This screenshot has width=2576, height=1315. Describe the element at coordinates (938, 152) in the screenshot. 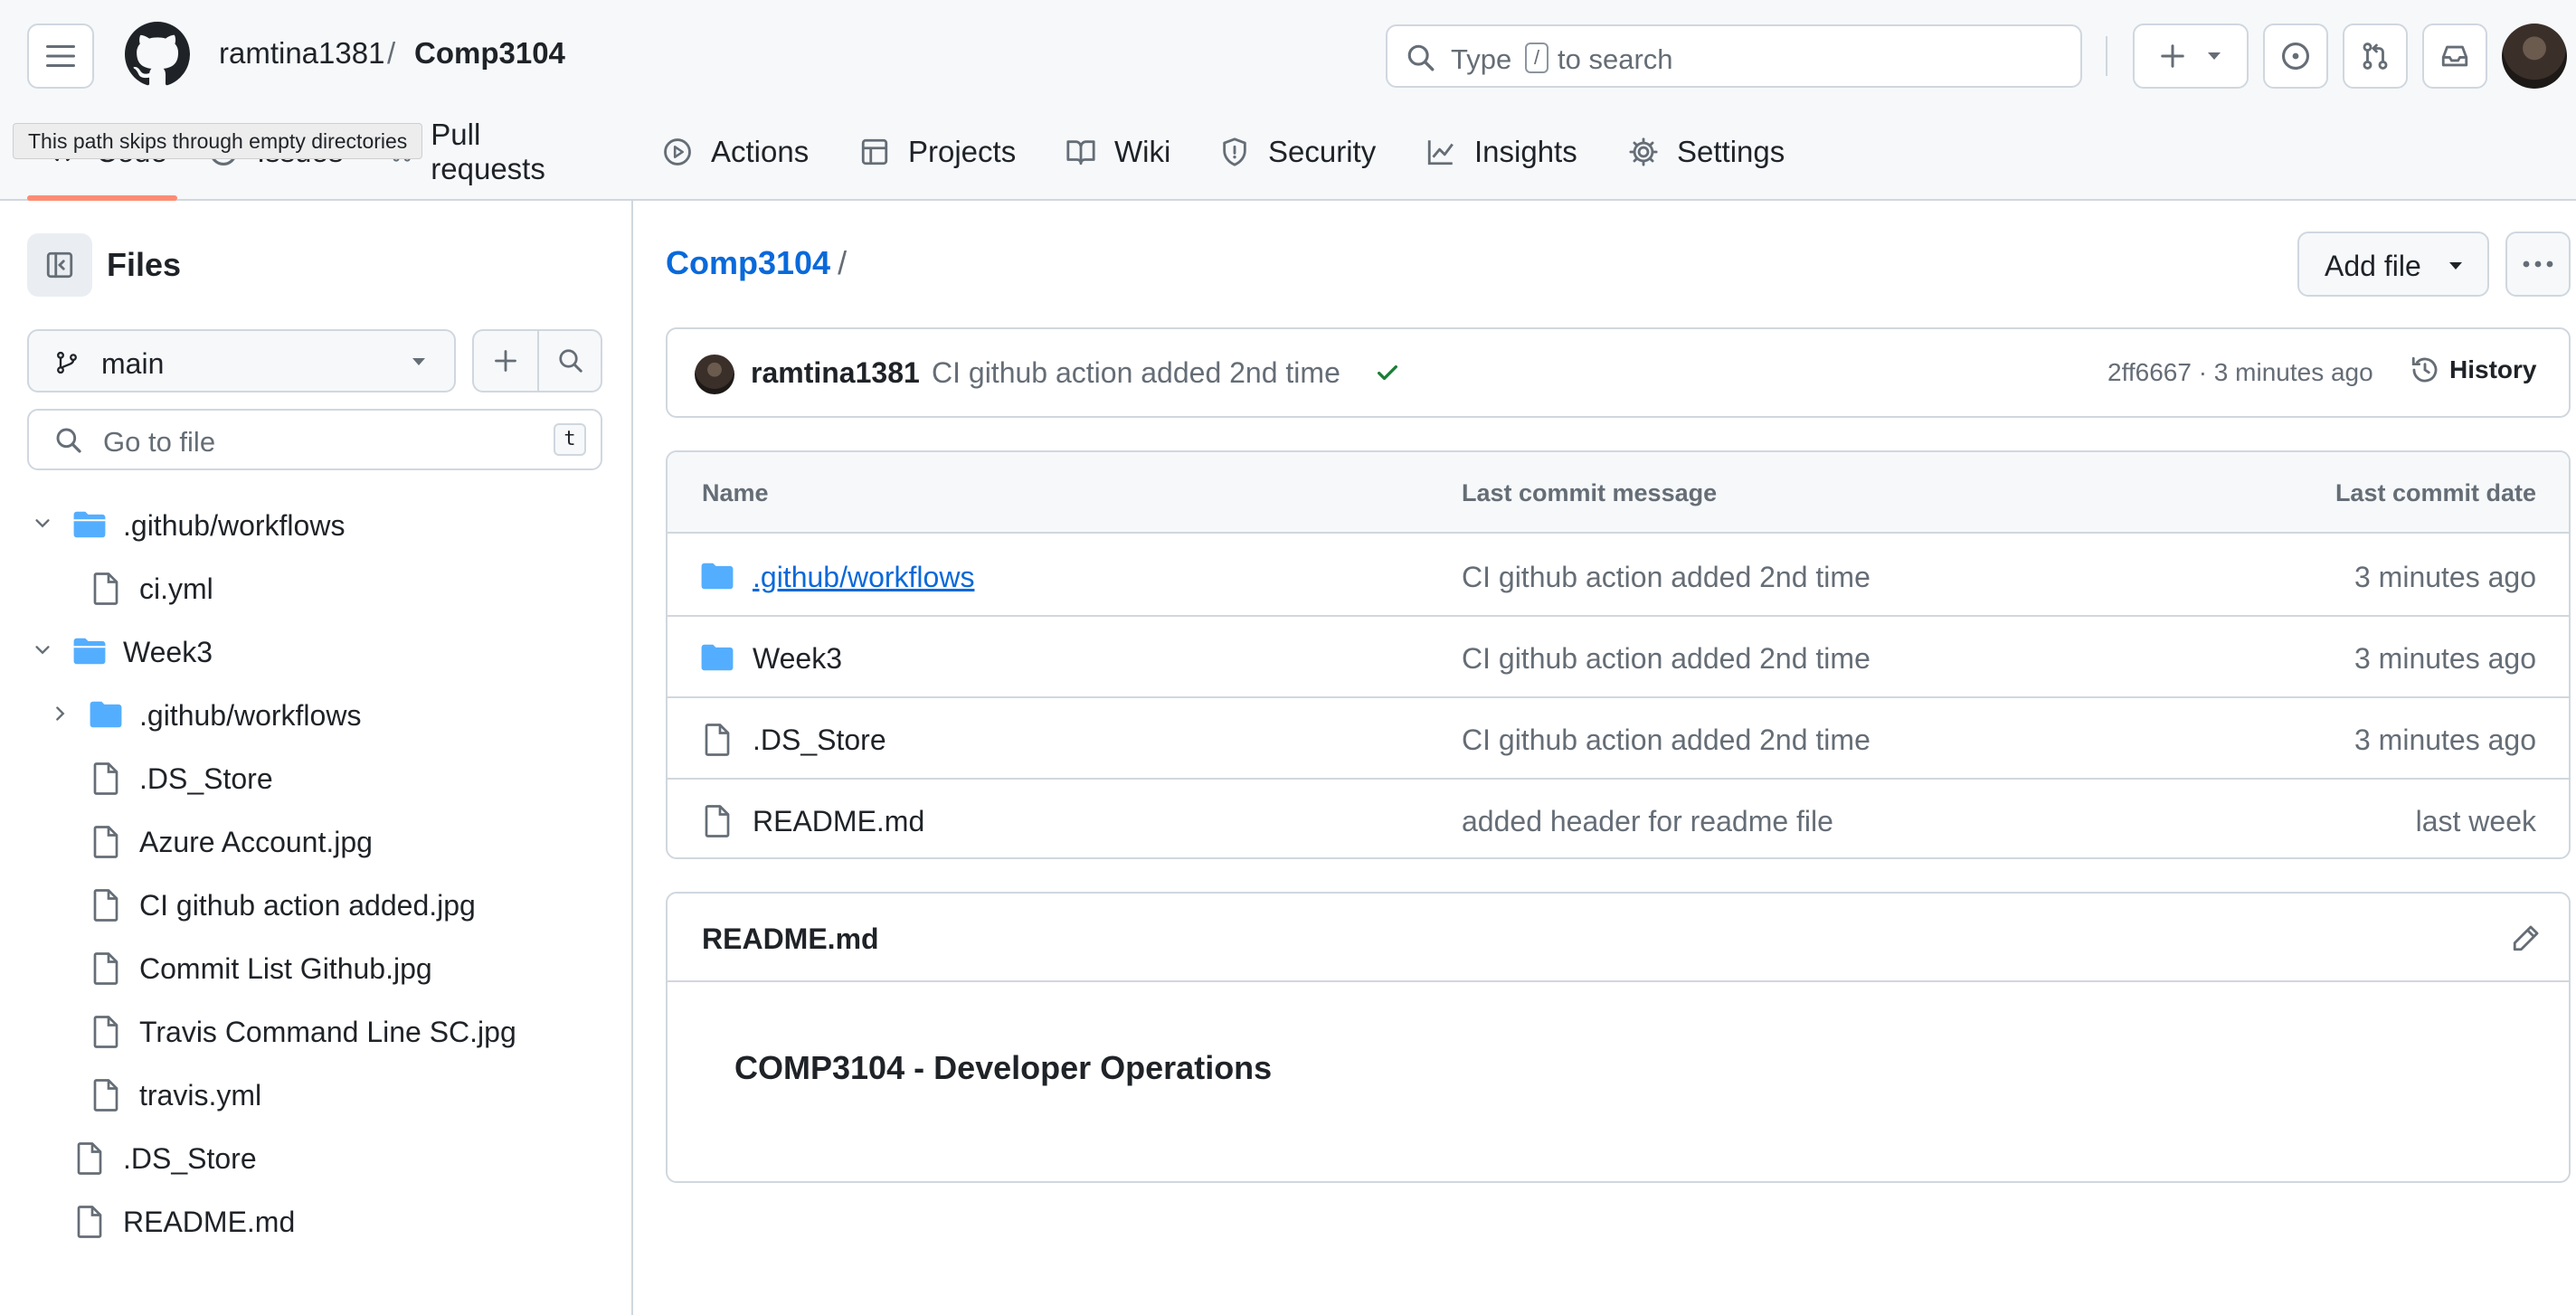

I see `tab-projects: Projects` at that location.